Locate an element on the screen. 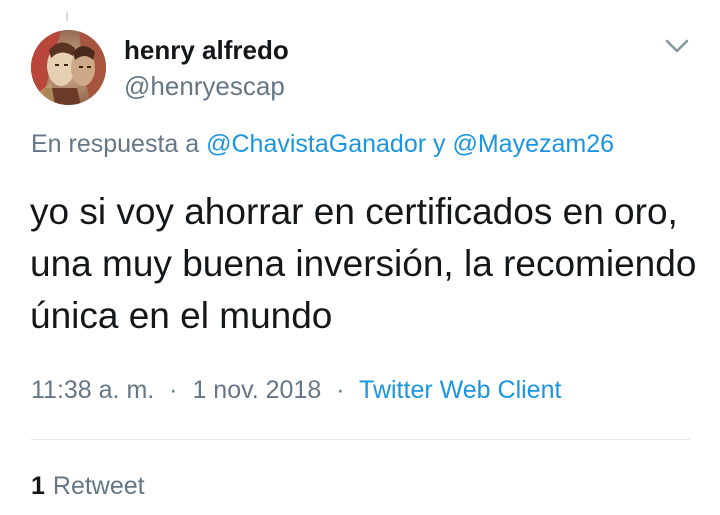 The width and height of the screenshot is (720, 515). divider is located at coordinates (360, 439).